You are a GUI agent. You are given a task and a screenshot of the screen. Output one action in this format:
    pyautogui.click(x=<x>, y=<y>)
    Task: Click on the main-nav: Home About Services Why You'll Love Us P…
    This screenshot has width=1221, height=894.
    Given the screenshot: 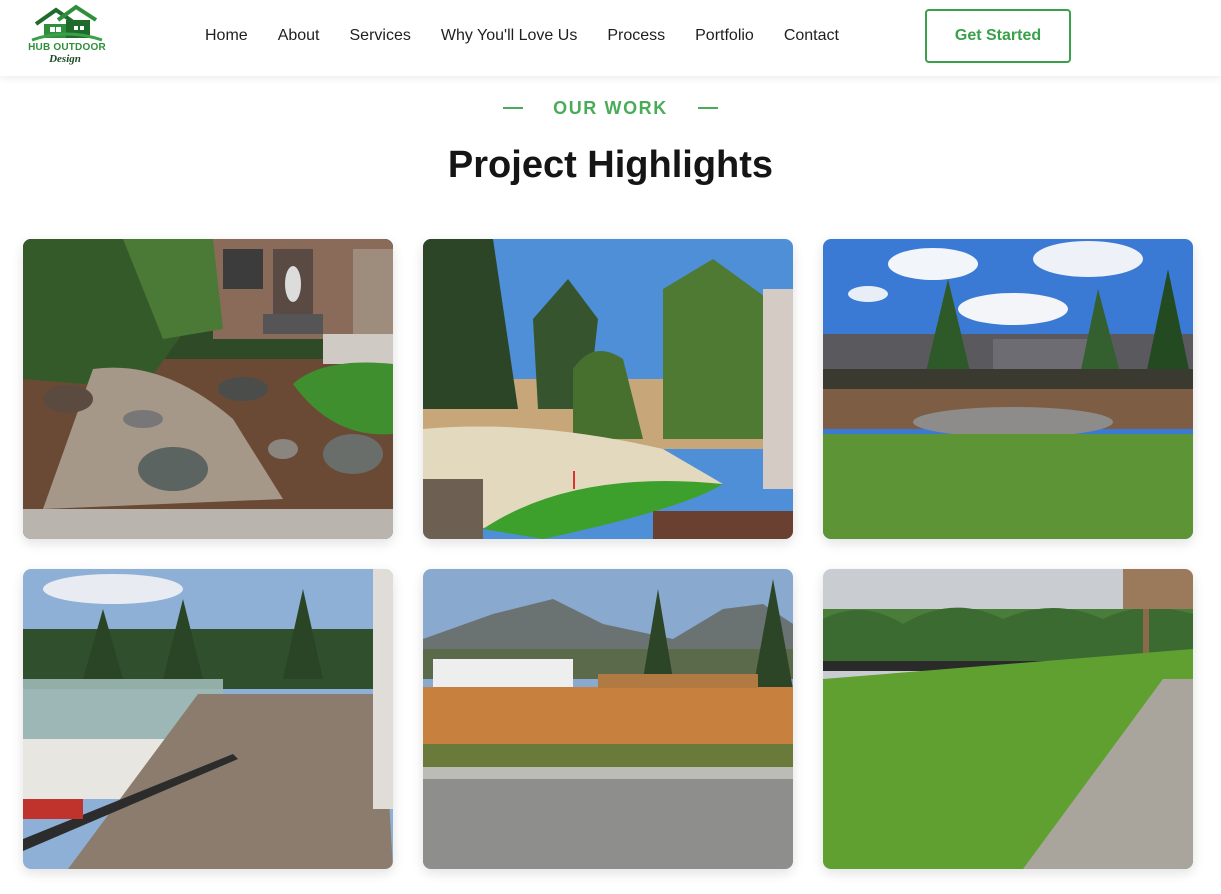 What is the action you would take?
    pyautogui.click(x=522, y=36)
    